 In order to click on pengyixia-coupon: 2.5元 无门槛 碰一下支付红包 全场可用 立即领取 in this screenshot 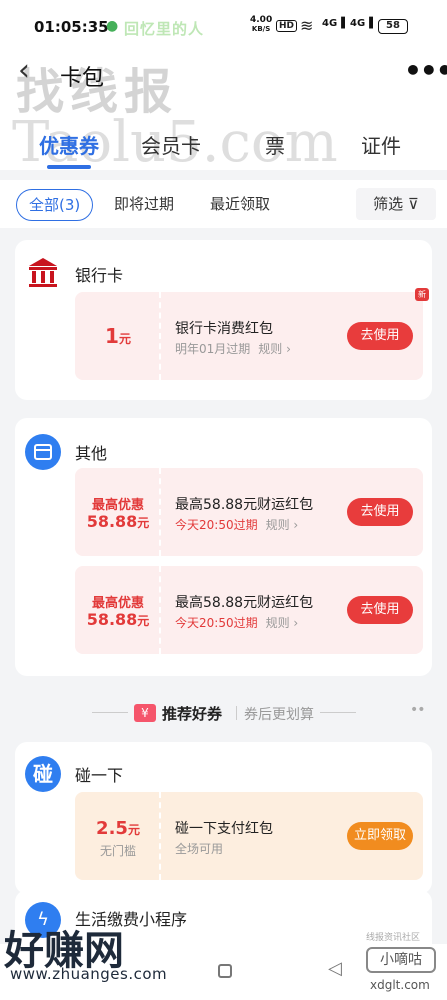, I will do `click(249, 836)`.